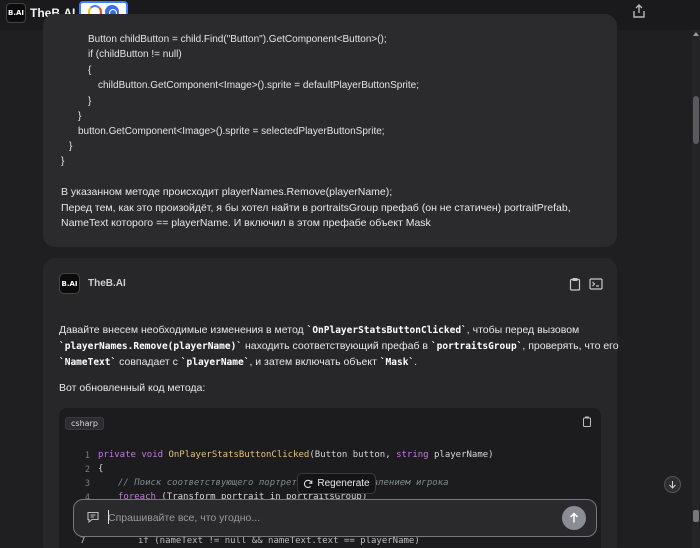 The width and height of the screenshot is (700, 548). Describe the element at coordinates (575, 284) in the screenshot. I see `clipboard-icon` at that location.